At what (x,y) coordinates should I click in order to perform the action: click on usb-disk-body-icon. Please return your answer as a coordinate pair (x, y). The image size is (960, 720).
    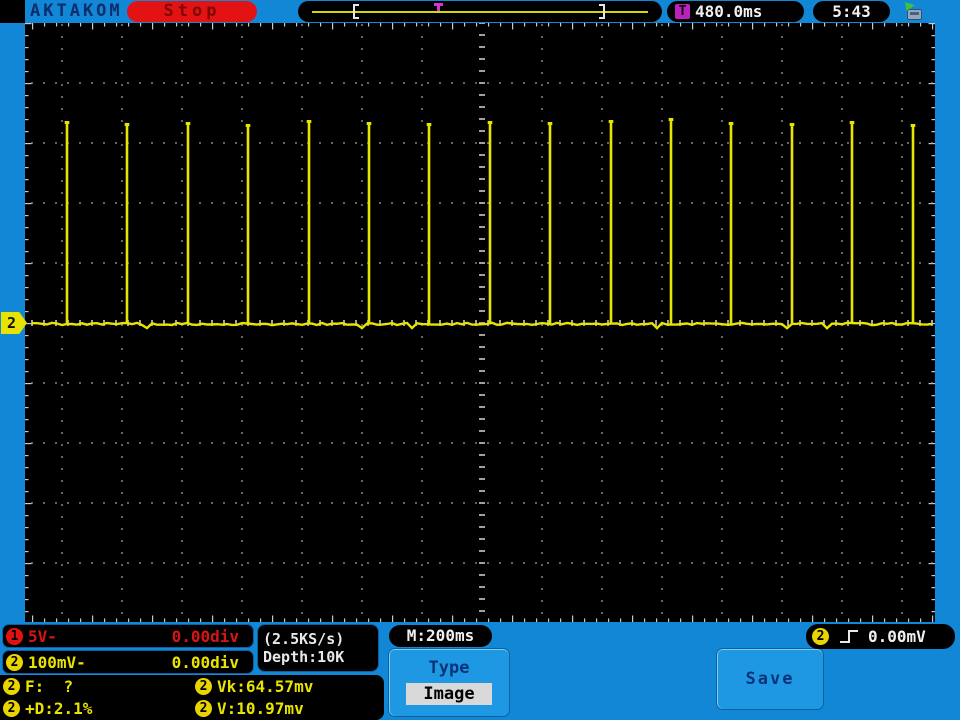
    Looking at the image, I should click on (914, 14).